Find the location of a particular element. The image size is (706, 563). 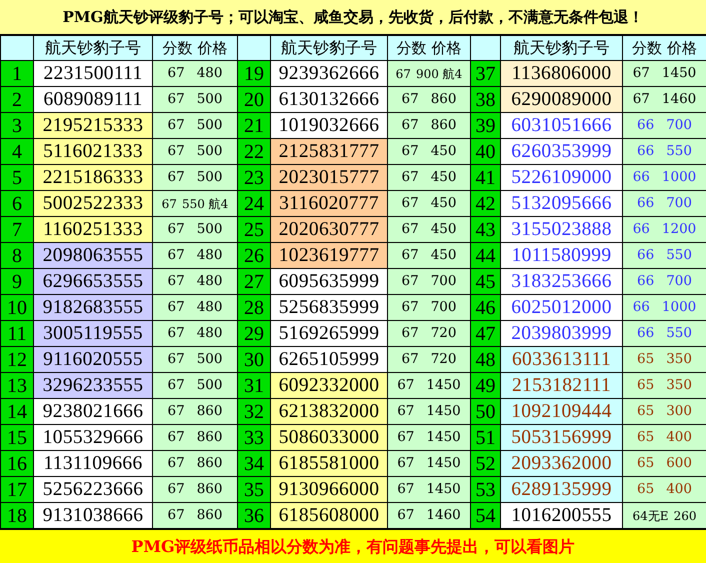

serial-number-cell: 1011580999 is located at coordinates (561, 255).